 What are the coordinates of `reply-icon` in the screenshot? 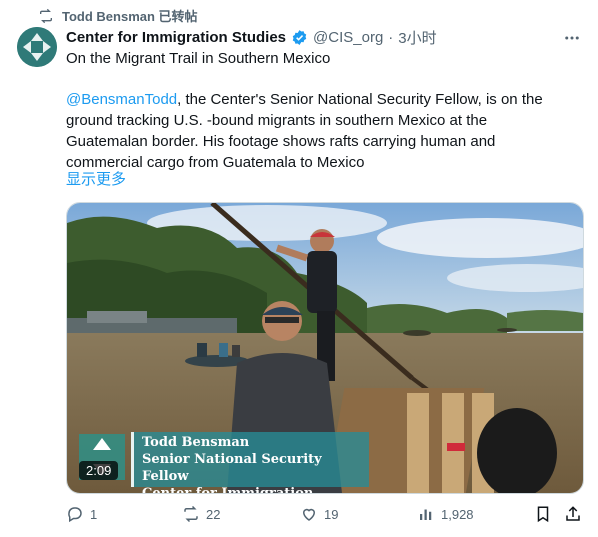 It's located at (75, 515).